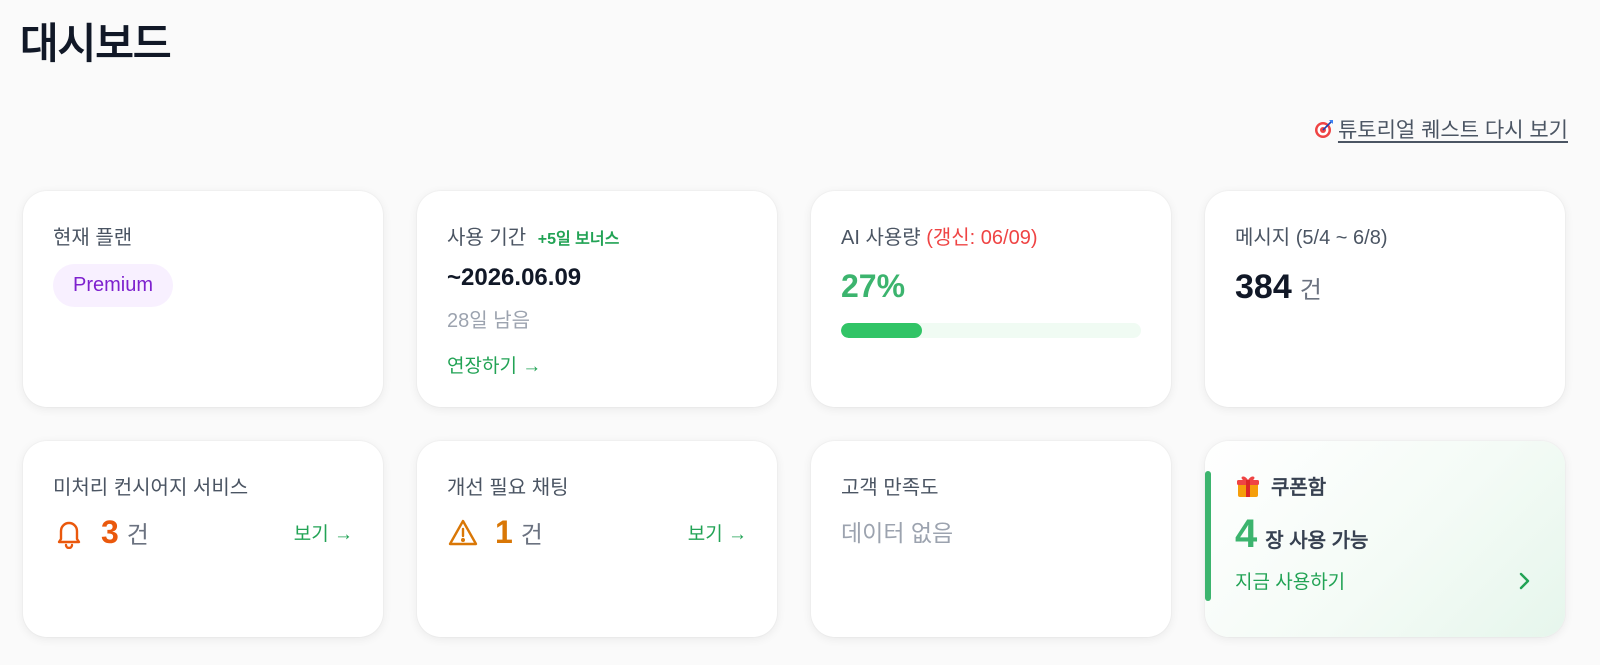  I want to click on warning-icon, so click(463, 532).